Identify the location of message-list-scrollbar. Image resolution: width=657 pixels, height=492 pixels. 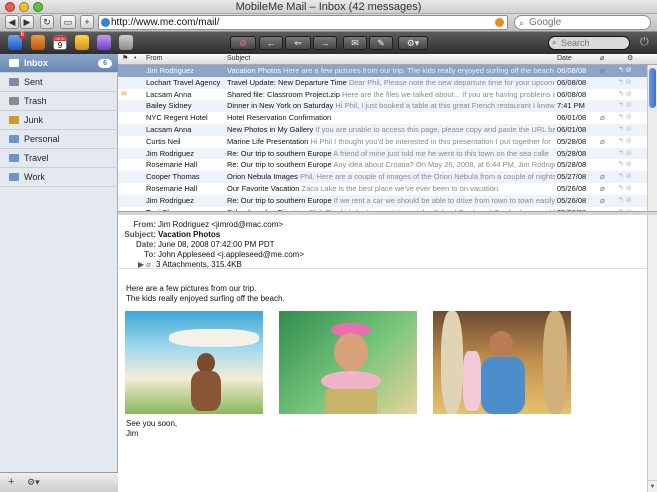
(652, 138).